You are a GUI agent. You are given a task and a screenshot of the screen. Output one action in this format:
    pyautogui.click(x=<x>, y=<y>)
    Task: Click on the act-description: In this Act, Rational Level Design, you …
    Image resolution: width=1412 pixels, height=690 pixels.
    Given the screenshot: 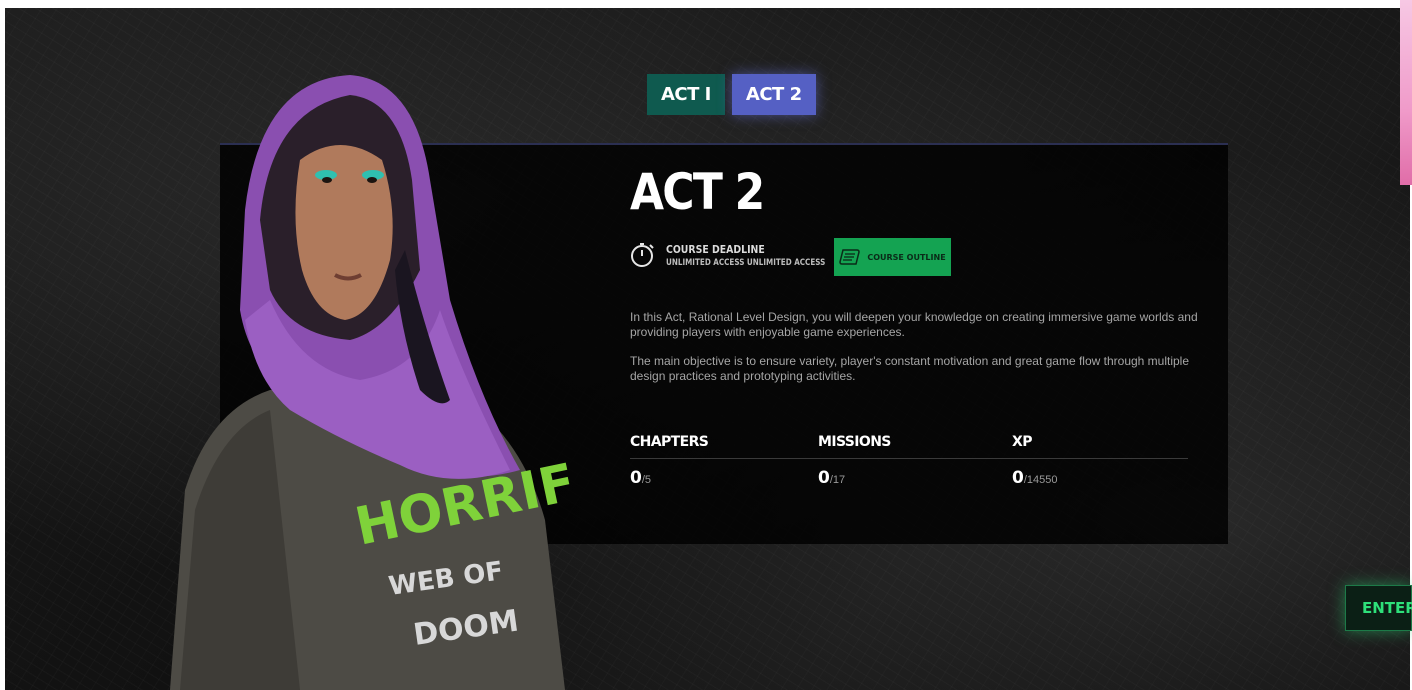 What is the action you would take?
    pyautogui.click(x=920, y=354)
    